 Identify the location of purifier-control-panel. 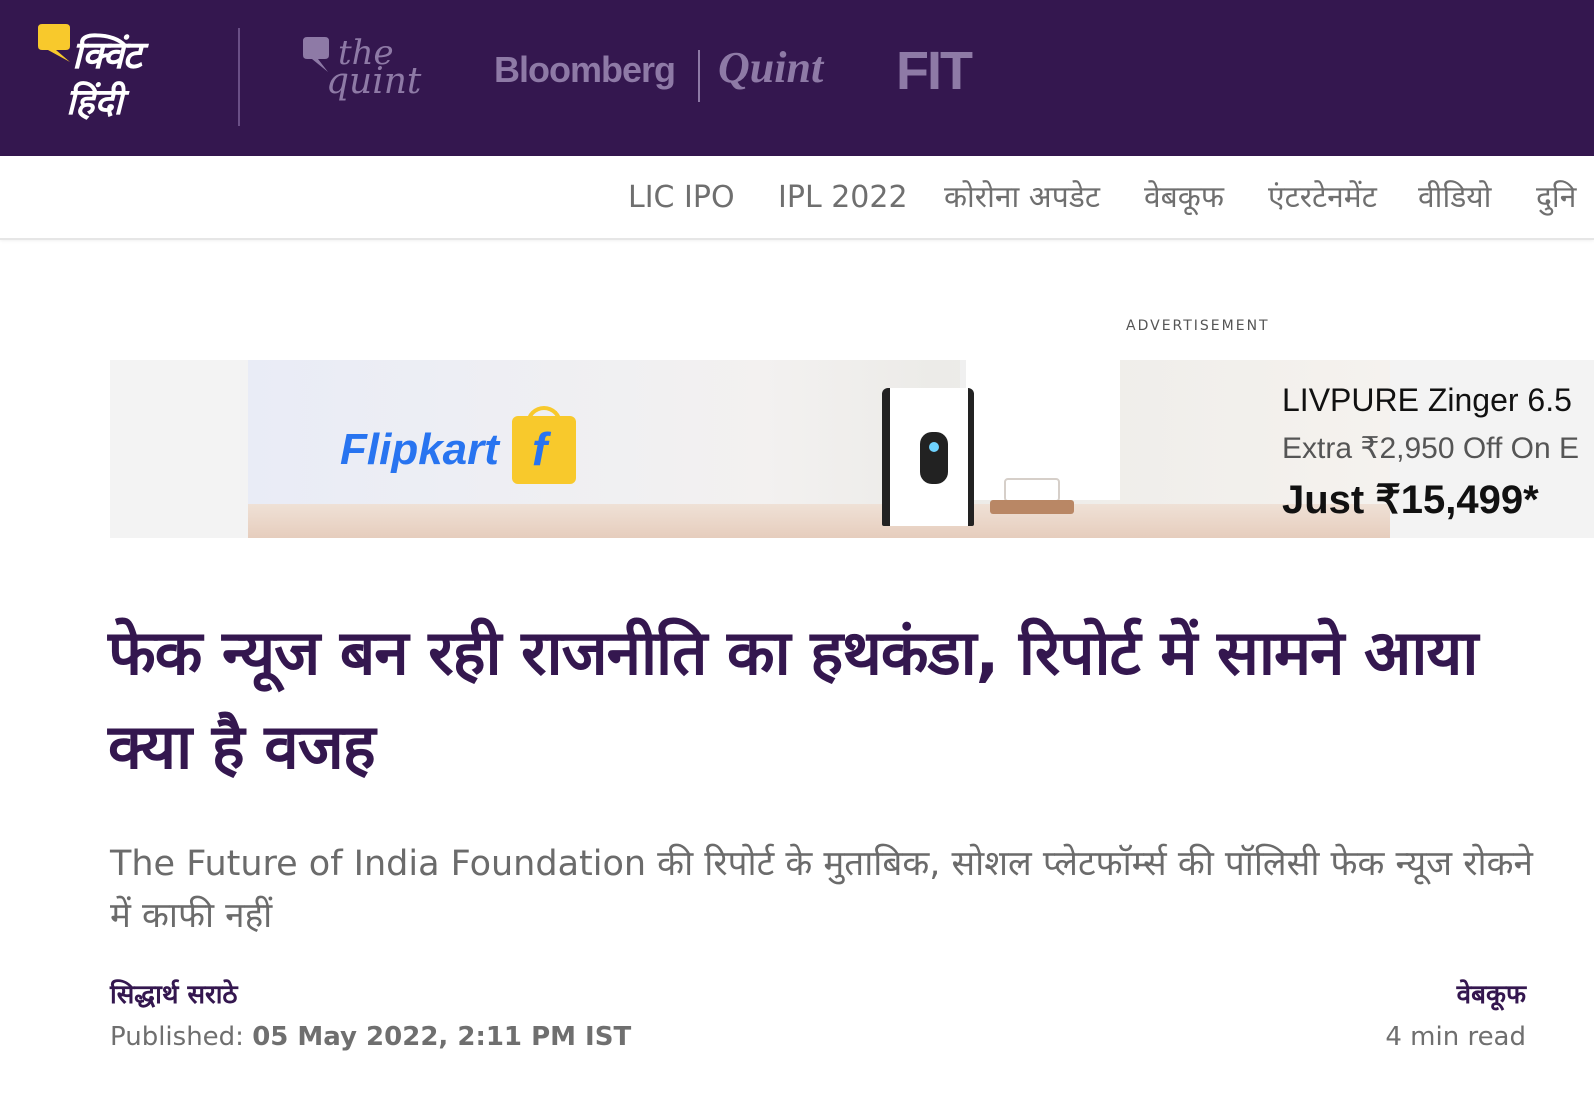
(934, 458).